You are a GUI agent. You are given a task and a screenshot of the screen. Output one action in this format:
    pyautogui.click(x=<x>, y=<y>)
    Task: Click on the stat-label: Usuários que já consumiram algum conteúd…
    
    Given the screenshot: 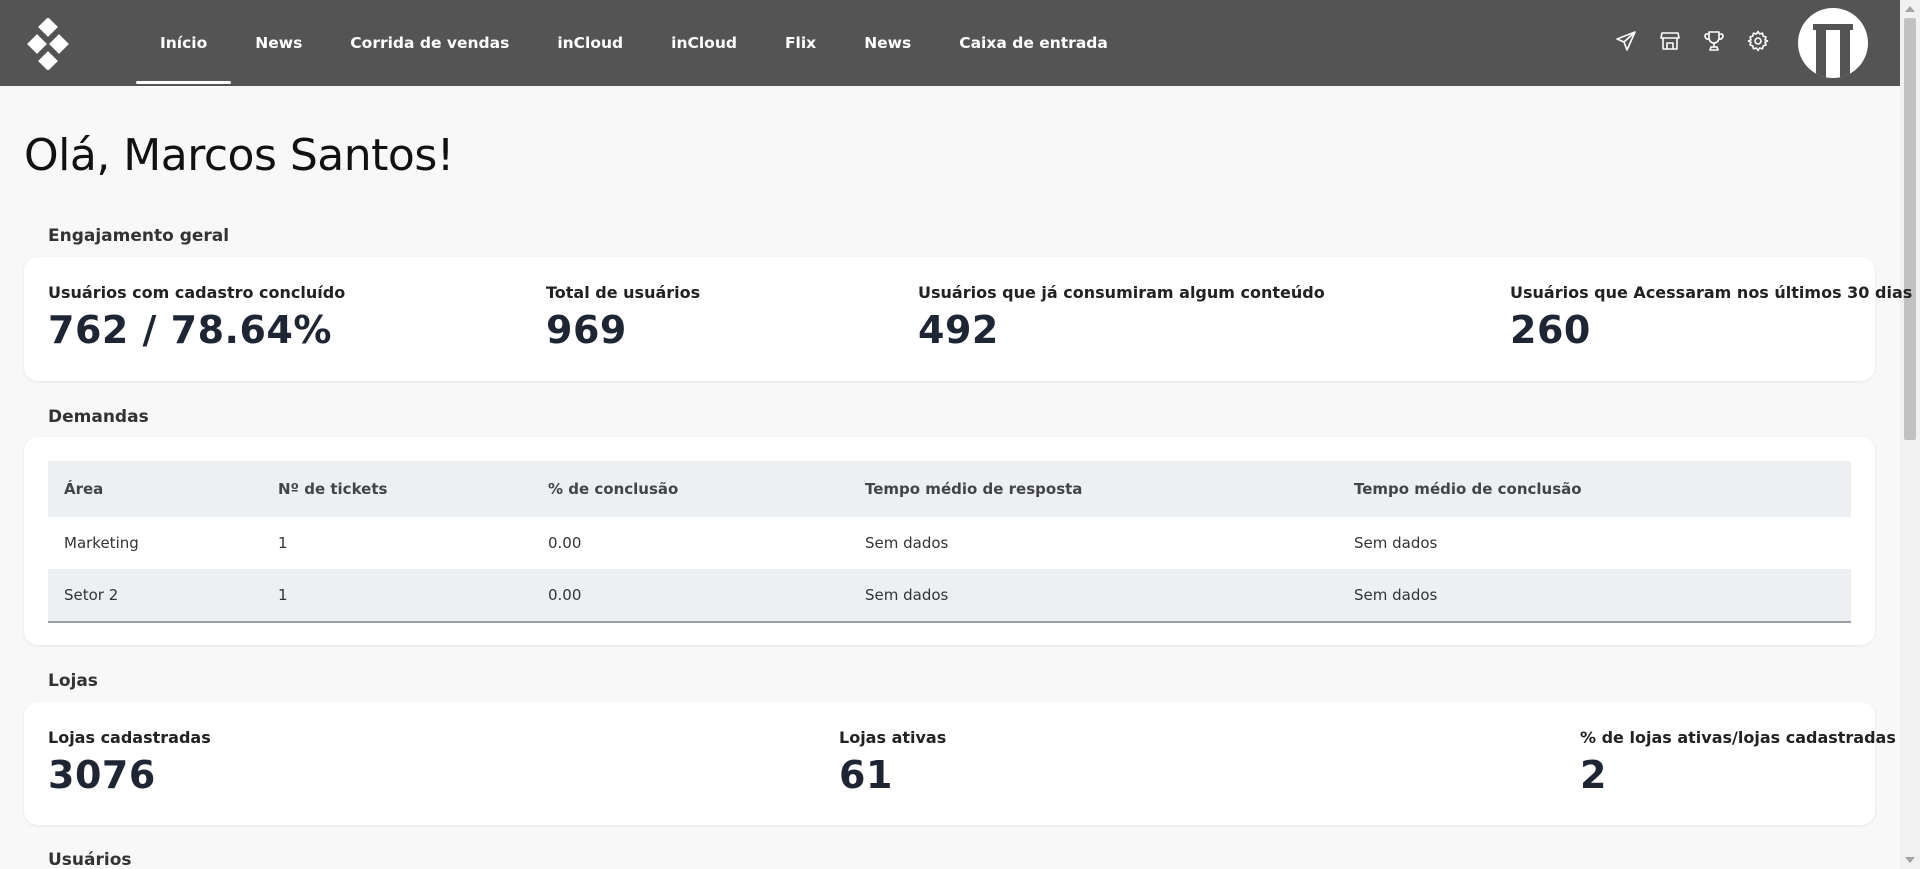 What is the action you would take?
    pyautogui.click(x=1121, y=292)
    